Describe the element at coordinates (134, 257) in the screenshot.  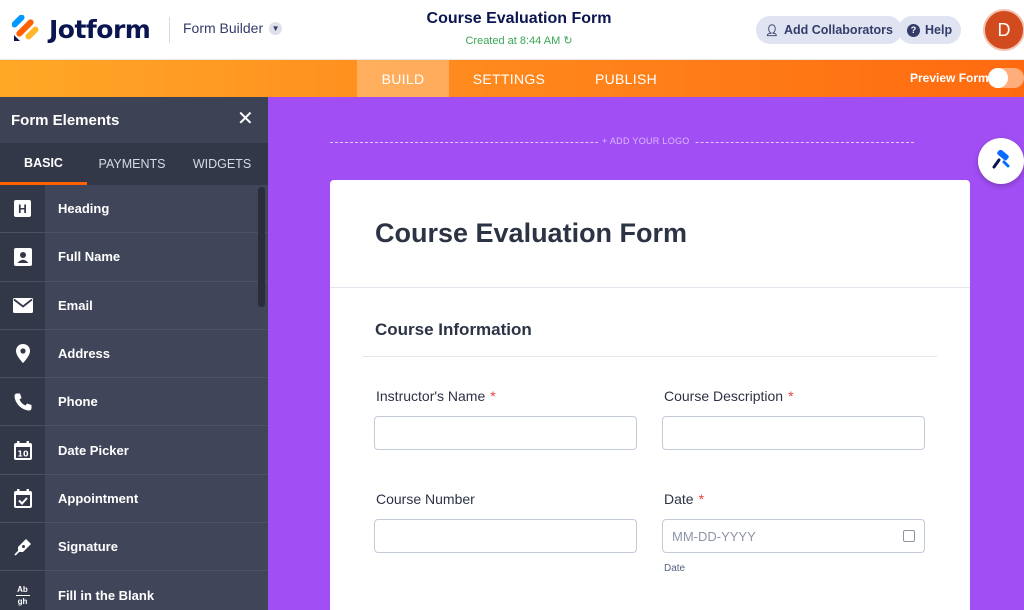
I see `element-full-name: Full Name` at that location.